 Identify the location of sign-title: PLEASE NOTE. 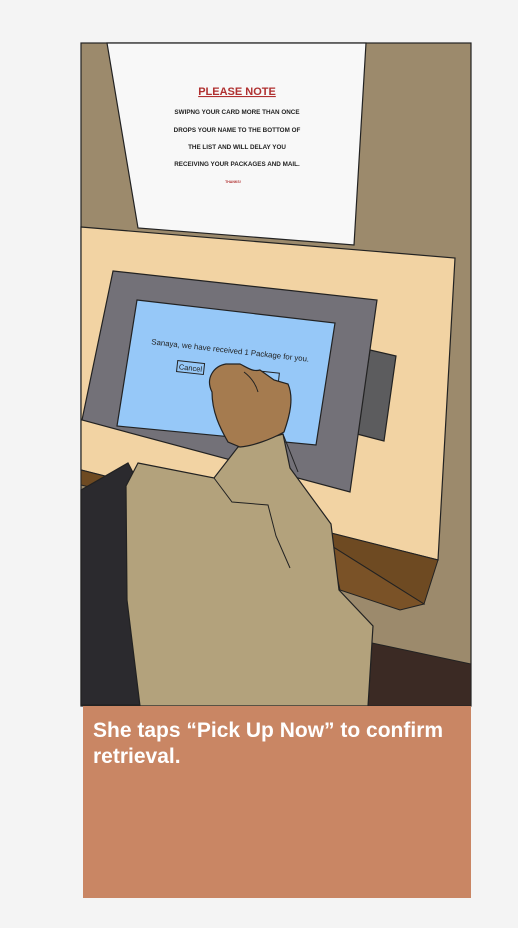
(237, 92).